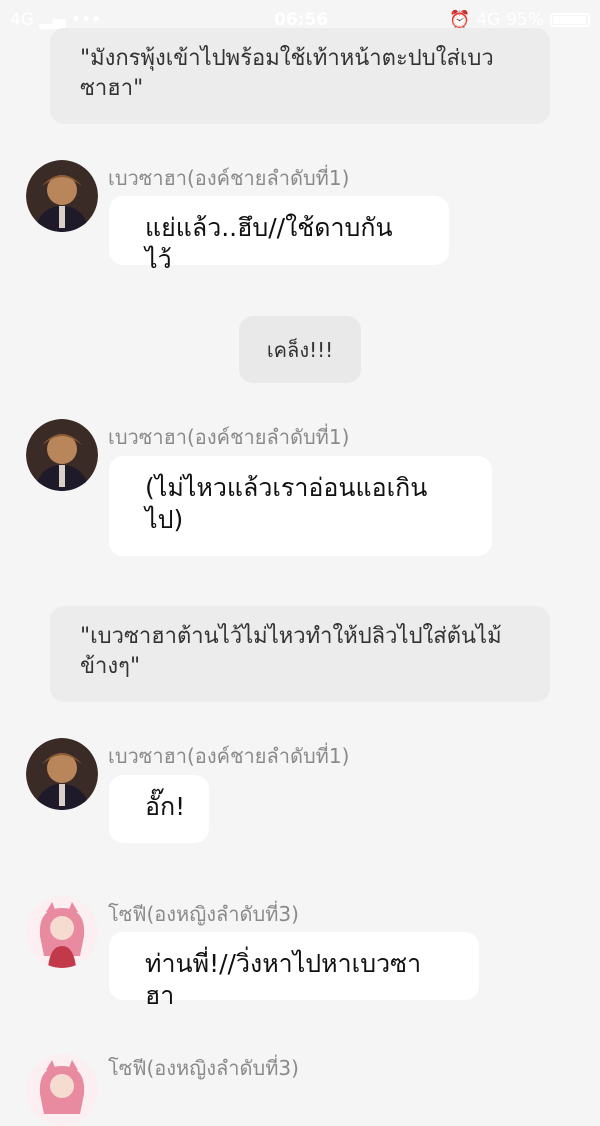  What do you see at coordinates (52, 20) in the screenshot?
I see `signal-bars-icon: ▂▄` at bounding box center [52, 20].